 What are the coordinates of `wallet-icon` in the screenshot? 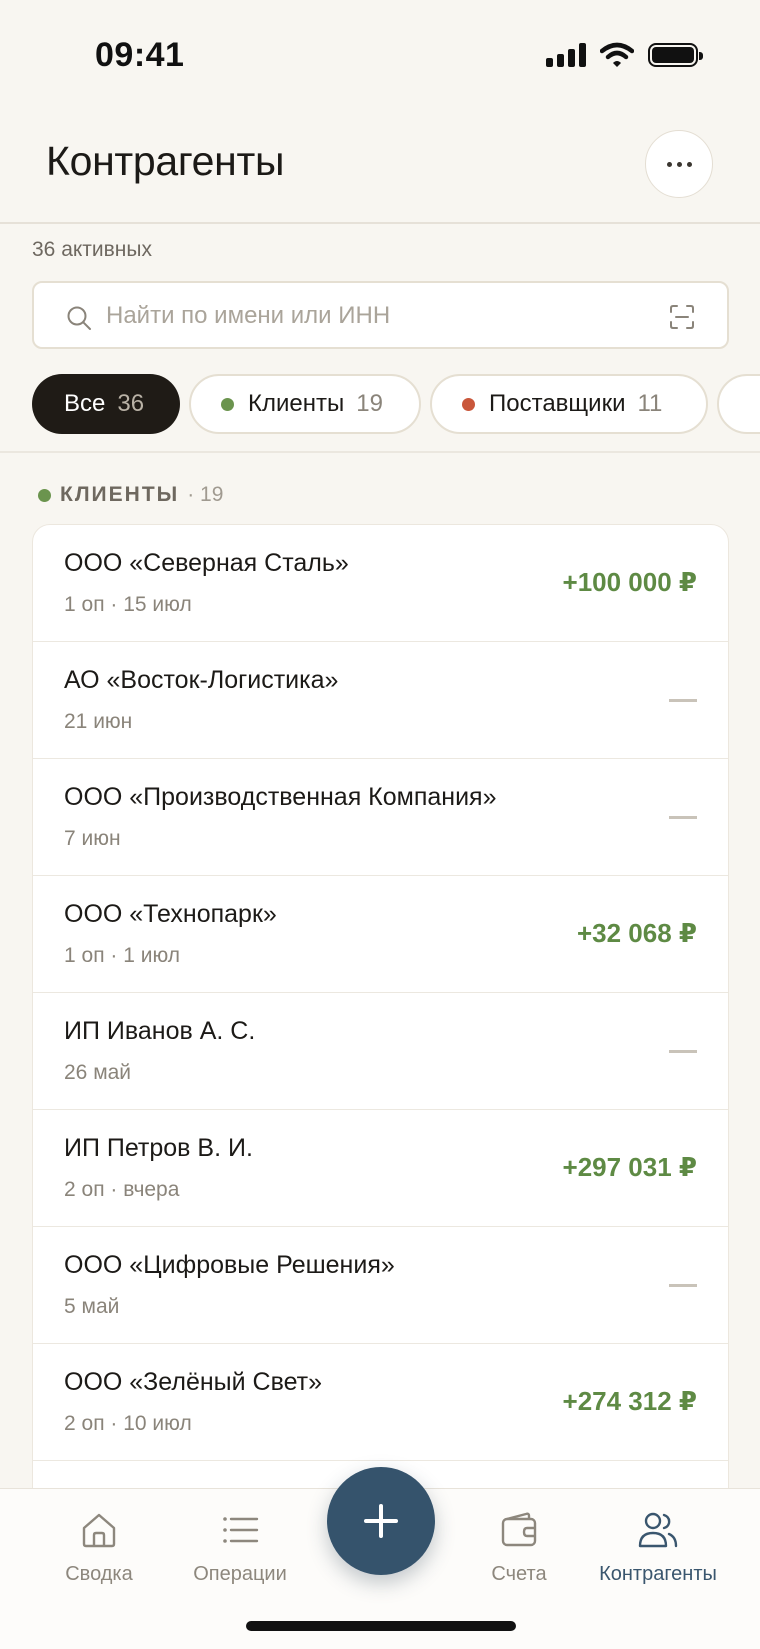 It's located at (519, 1529).